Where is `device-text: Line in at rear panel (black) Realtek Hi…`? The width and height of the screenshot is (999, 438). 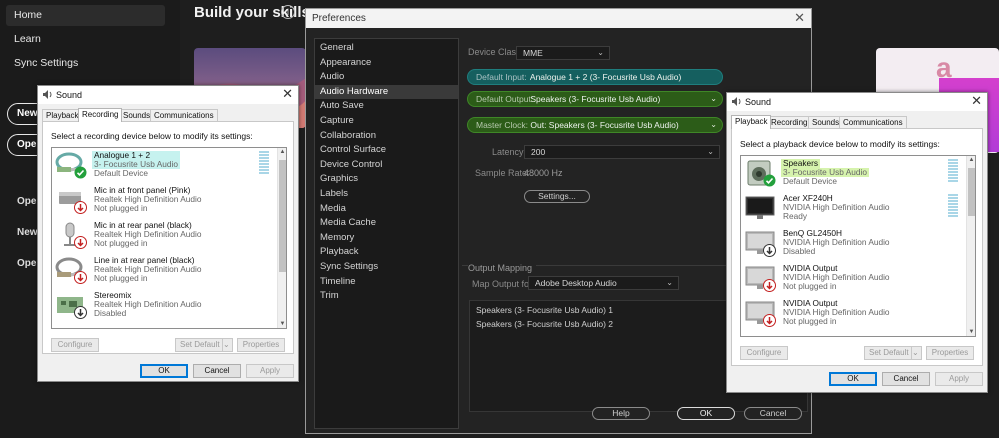 device-text: Line in at rear panel (black) Realtek Hi… is located at coordinates (147, 269).